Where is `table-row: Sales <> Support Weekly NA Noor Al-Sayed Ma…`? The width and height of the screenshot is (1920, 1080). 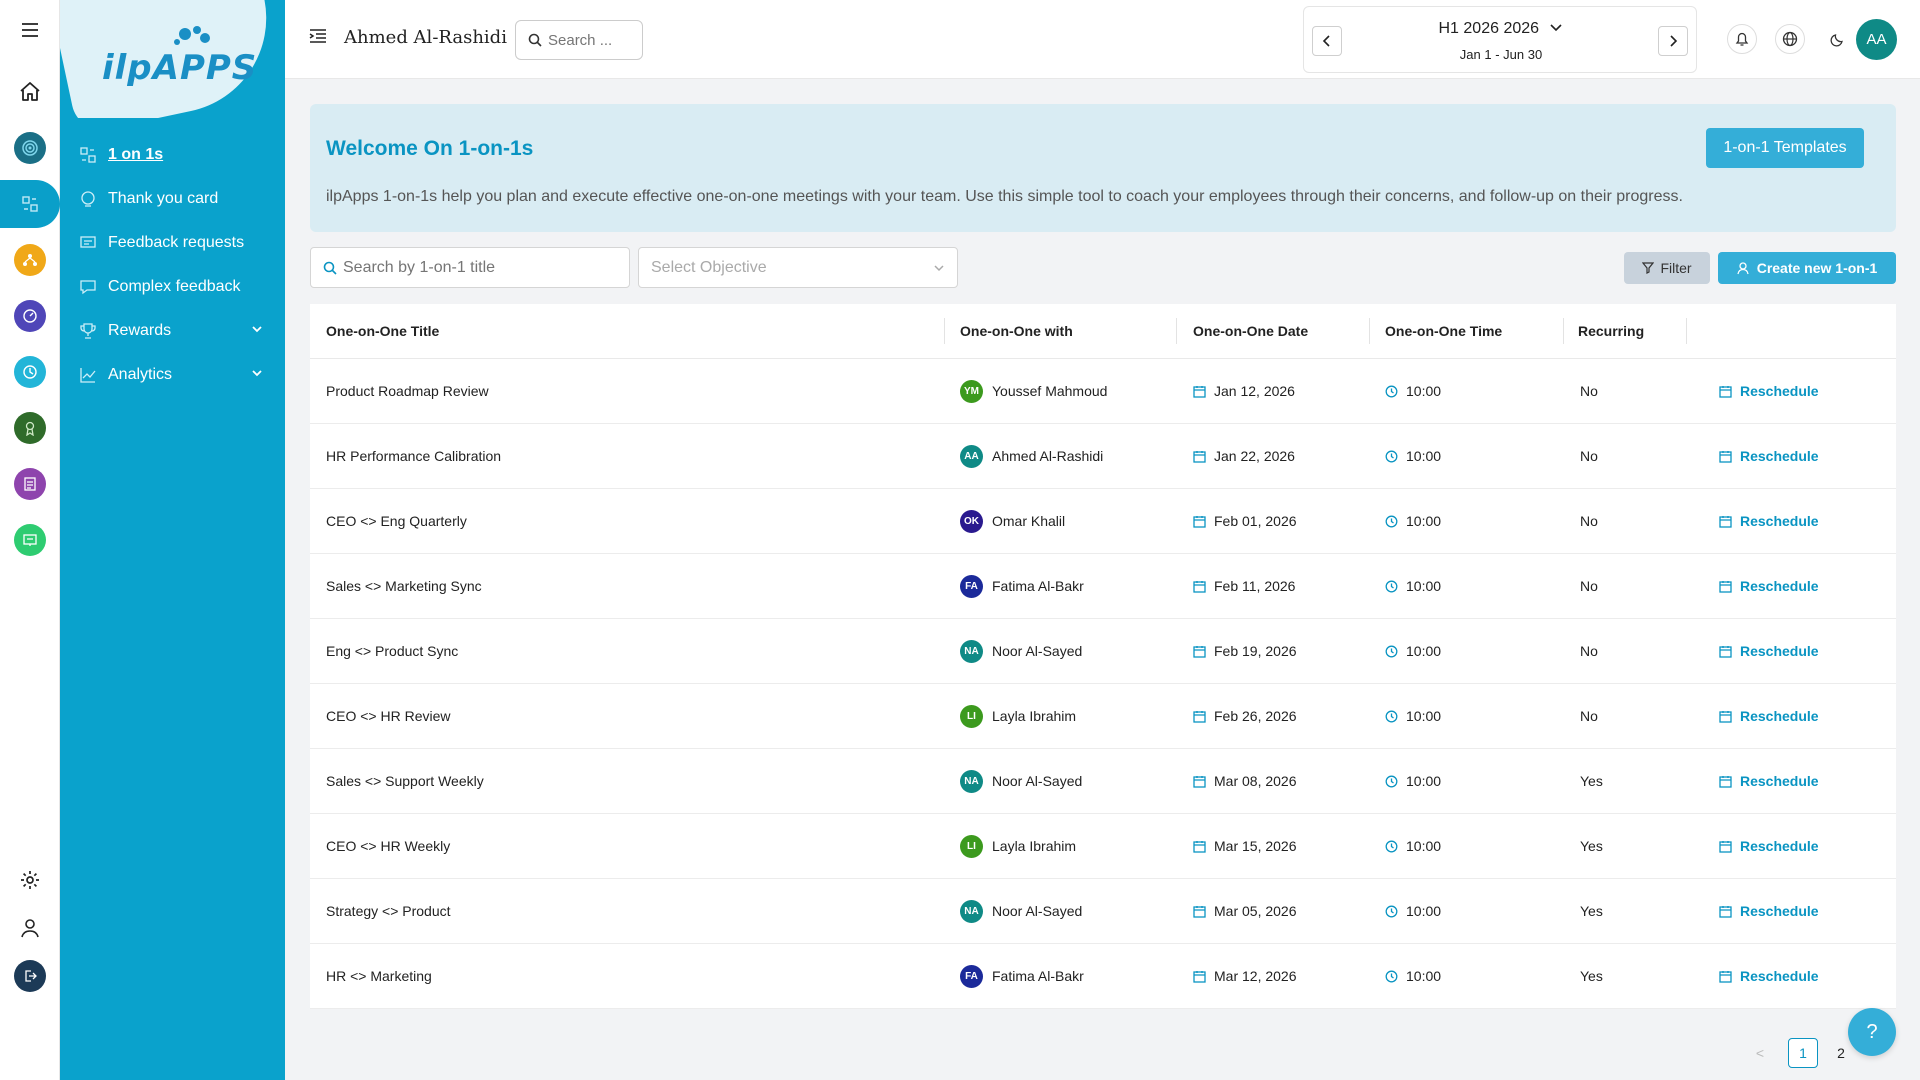
table-row: Sales <> Support Weekly NA Noor Al-Sayed Ma… is located at coordinates (1103, 781).